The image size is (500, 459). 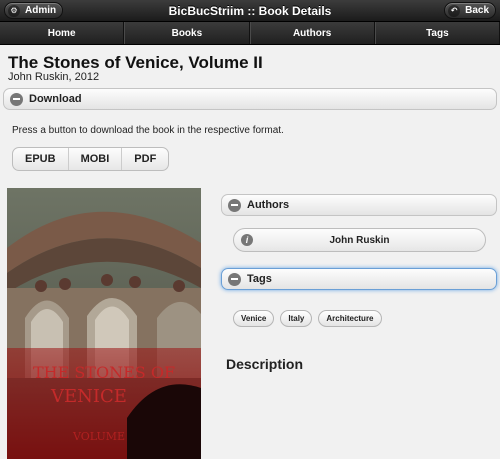 I want to click on download-collapsible-header: Download, so click(x=250, y=99).